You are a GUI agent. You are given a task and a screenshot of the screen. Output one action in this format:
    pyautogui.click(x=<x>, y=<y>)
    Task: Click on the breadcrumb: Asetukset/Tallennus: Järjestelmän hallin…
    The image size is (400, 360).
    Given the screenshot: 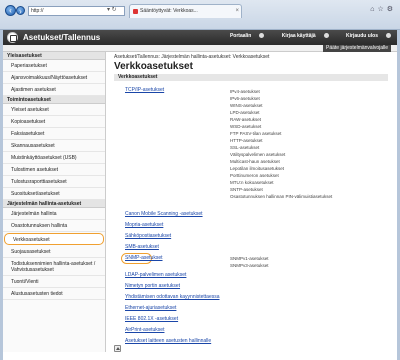 What is the action you would take?
    pyautogui.click(x=192, y=57)
    